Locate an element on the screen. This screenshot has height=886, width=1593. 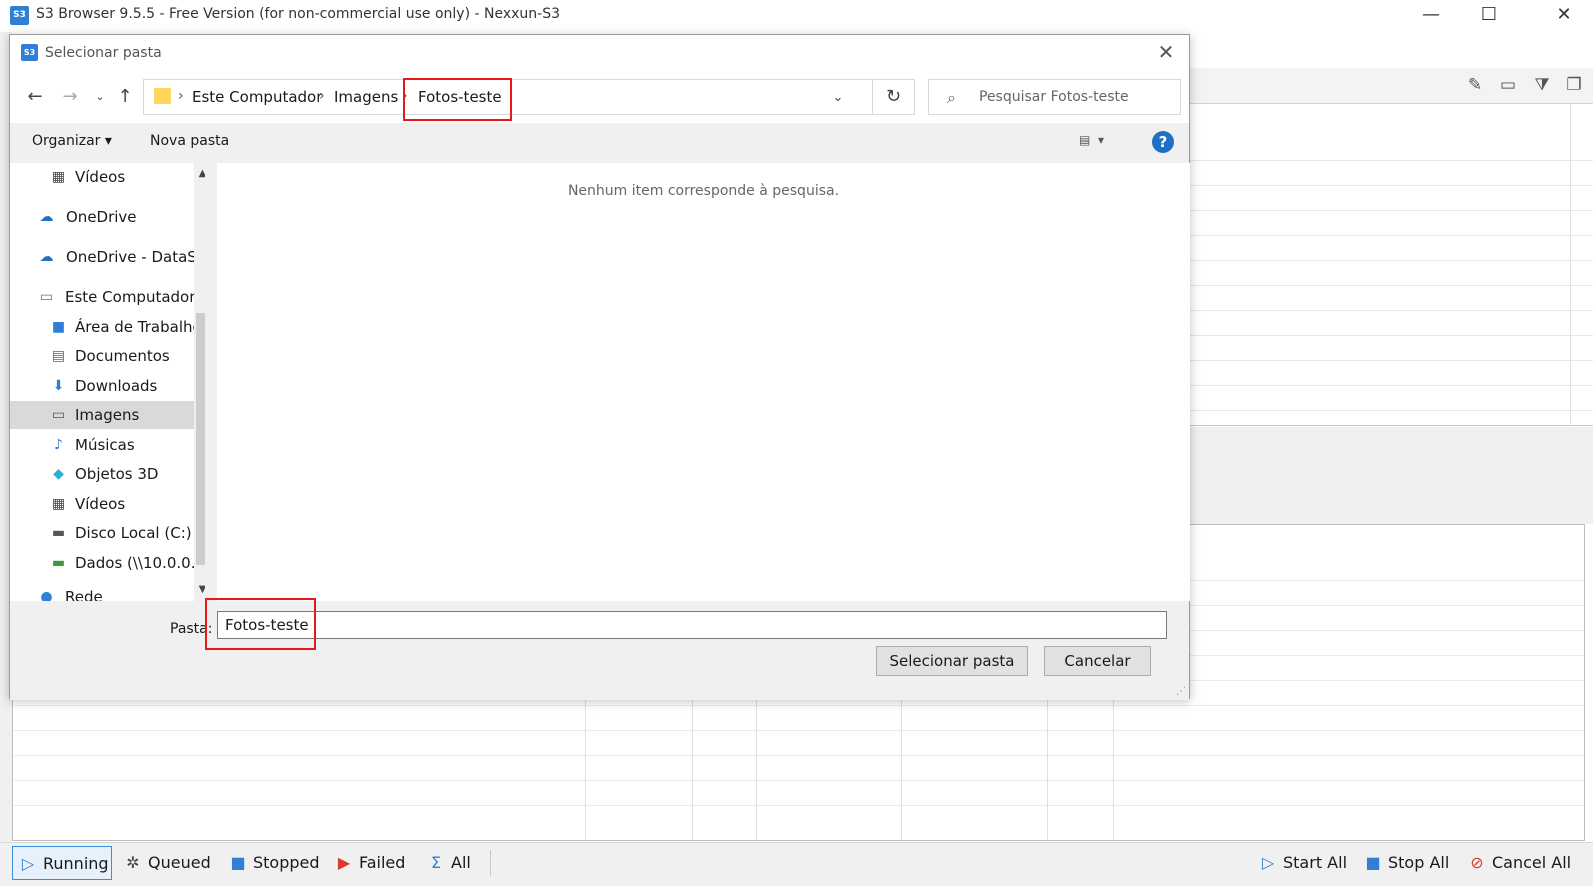
stop-all-icon: ■ is located at coordinates (1373, 862).